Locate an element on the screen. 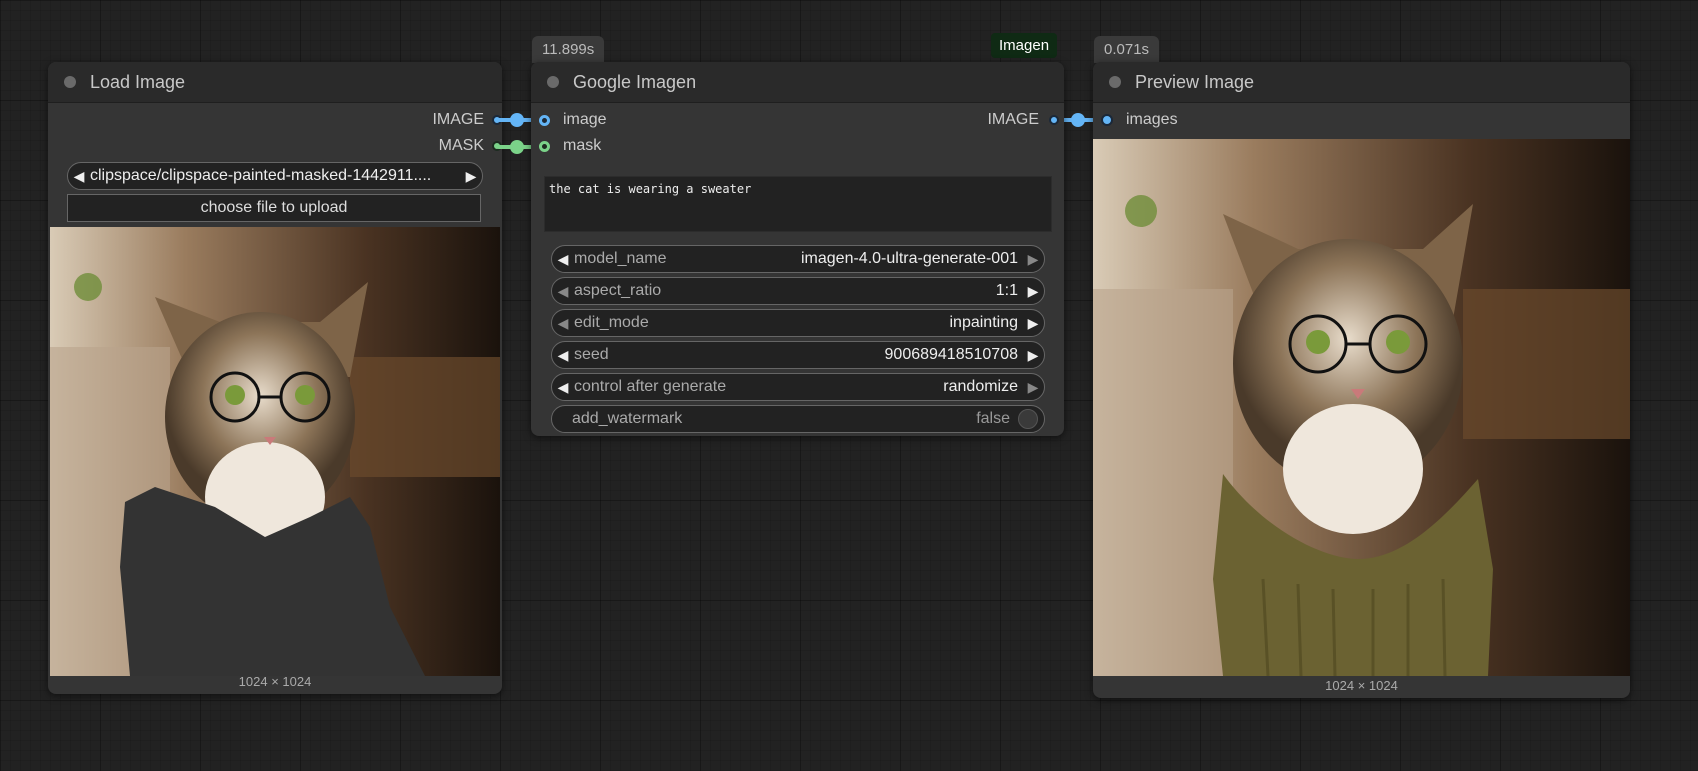 The width and height of the screenshot is (1698, 771). widget-value: false is located at coordinates (993, 418).